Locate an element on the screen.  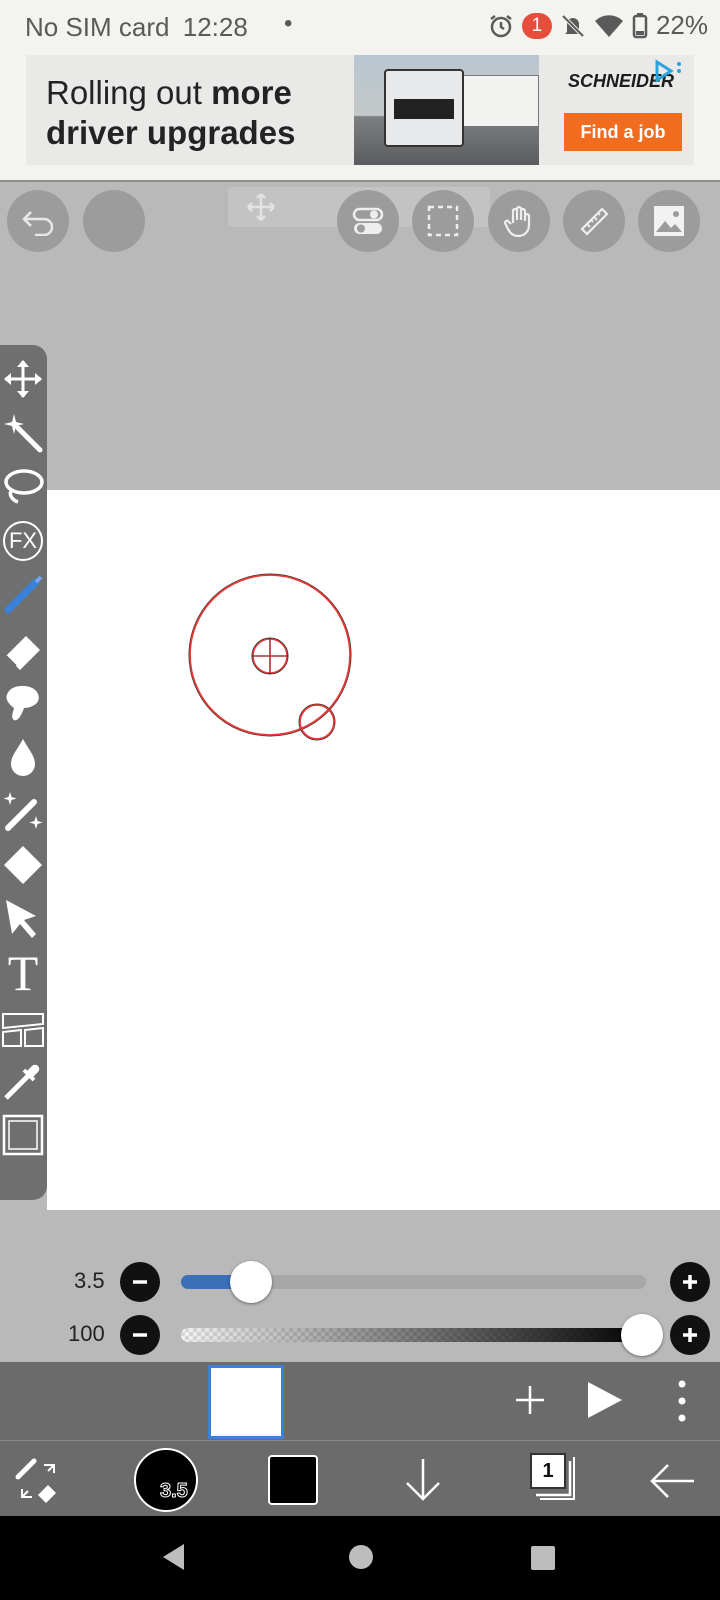
battery-percent: 22% is located at coordinates (681, 25).